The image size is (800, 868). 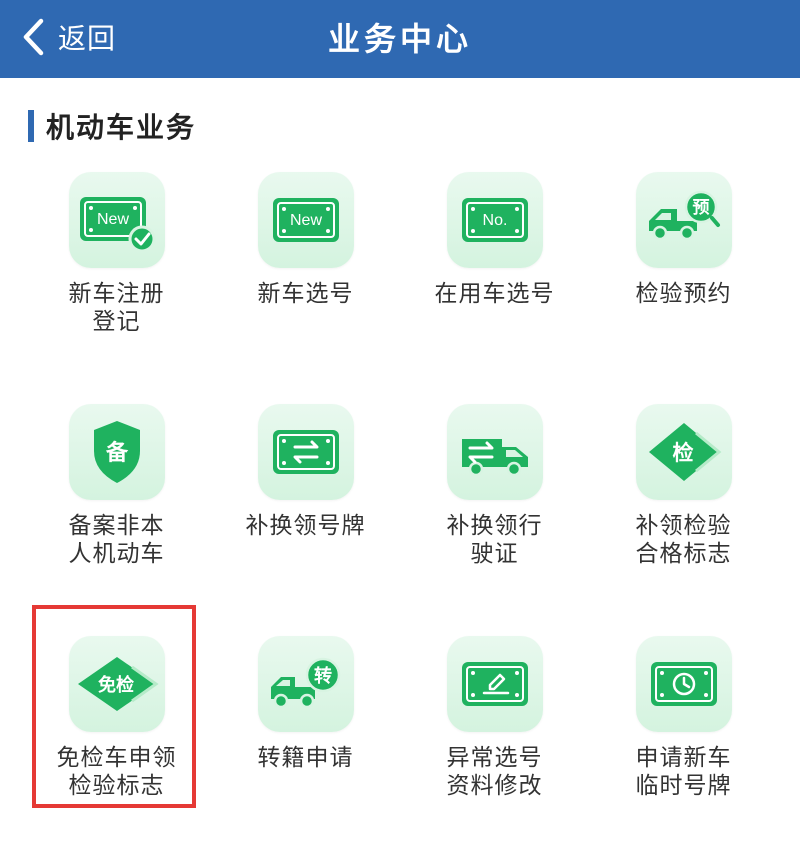 I want to click on service-label: 补领检验 合格标志, so click(x=683, y=540).